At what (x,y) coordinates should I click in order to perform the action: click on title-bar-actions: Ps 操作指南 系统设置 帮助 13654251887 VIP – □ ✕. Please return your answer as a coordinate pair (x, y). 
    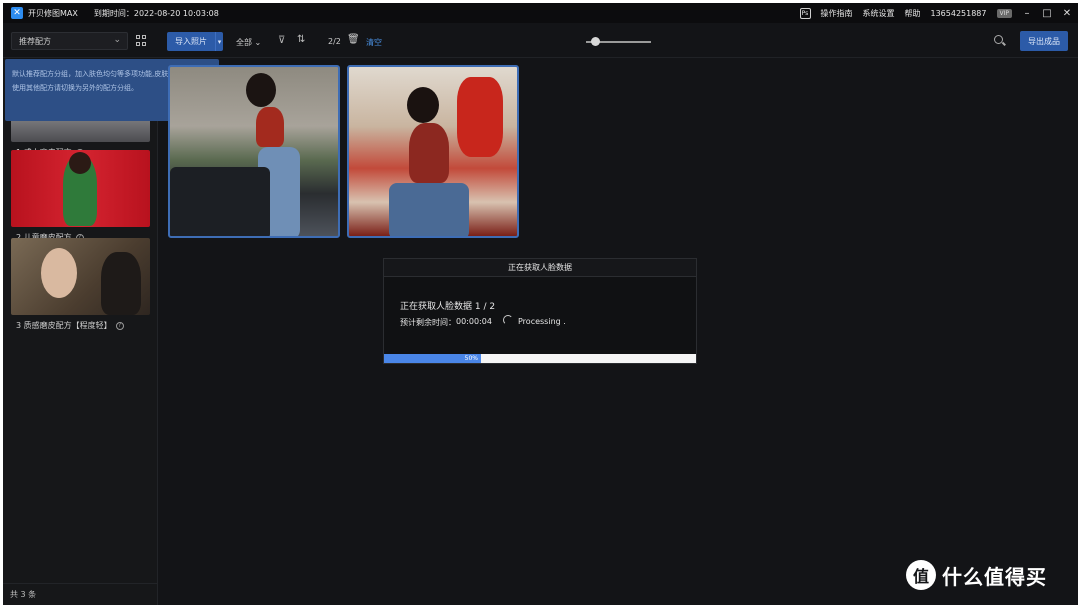
    Looking at the image, I should click on (936, 13).